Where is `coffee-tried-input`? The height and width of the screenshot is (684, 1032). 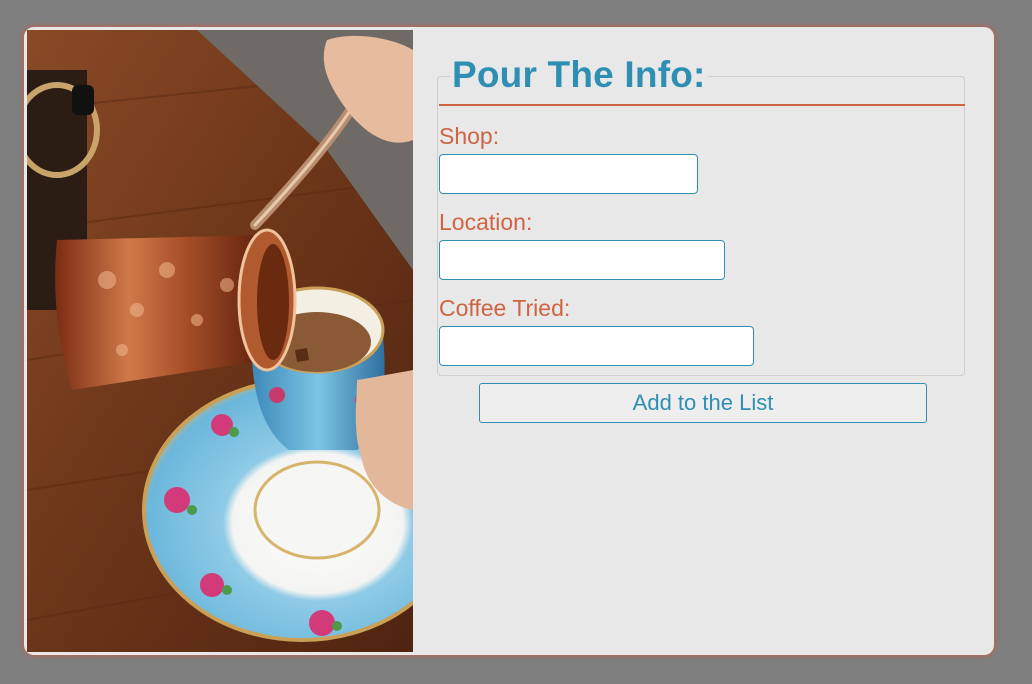 coffee-tried-input is located at coordinates (596, 346).